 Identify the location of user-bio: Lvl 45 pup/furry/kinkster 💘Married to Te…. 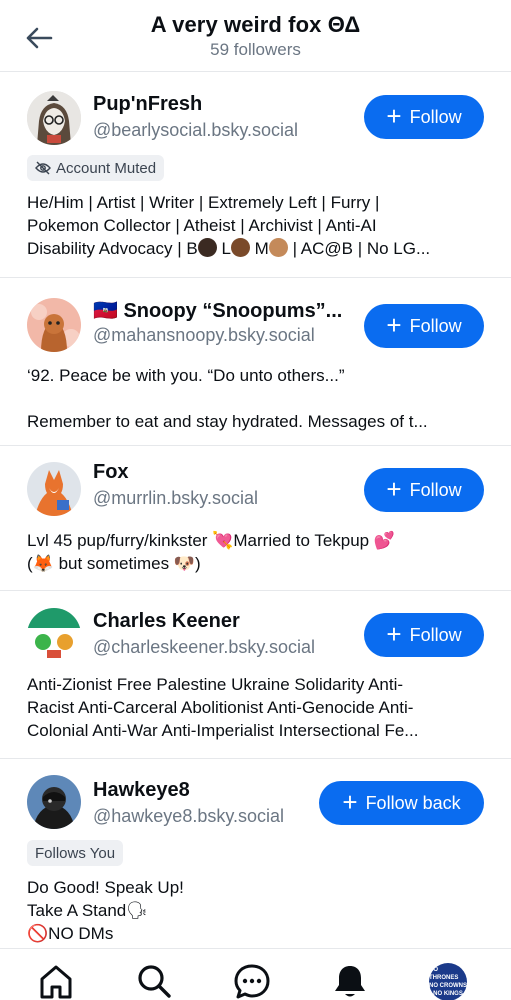
(257, 552).